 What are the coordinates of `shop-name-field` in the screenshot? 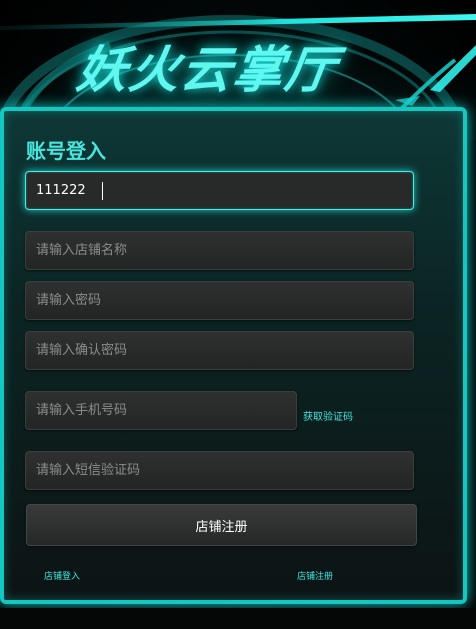 It's located at (219, 250).